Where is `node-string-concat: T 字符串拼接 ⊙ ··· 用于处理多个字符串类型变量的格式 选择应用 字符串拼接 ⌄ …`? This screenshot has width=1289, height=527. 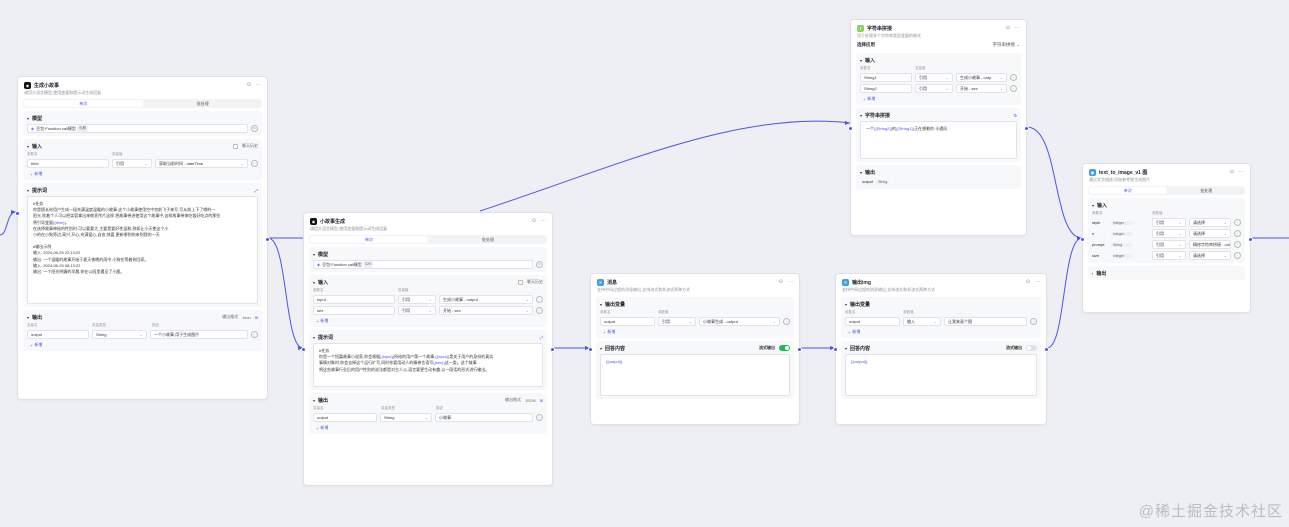 node-string-concat: T 字符串拼接 ⊙ ··· 用于处理多个字符串类型变量的格式 选择应用 字符串拼接 ⌄ … is located at coordinates (938, 127).